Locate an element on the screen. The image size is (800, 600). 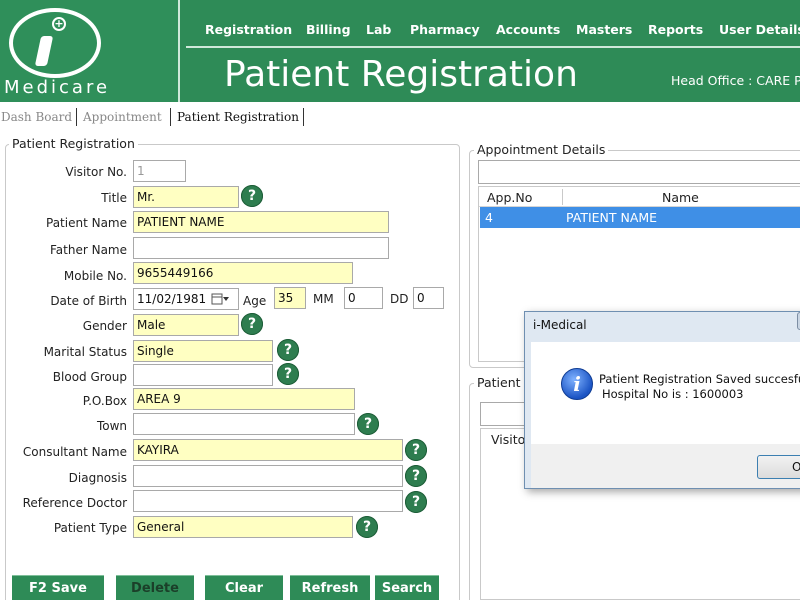
tab-patient-registration: Patient Registration is located at coordinates (238, 117).